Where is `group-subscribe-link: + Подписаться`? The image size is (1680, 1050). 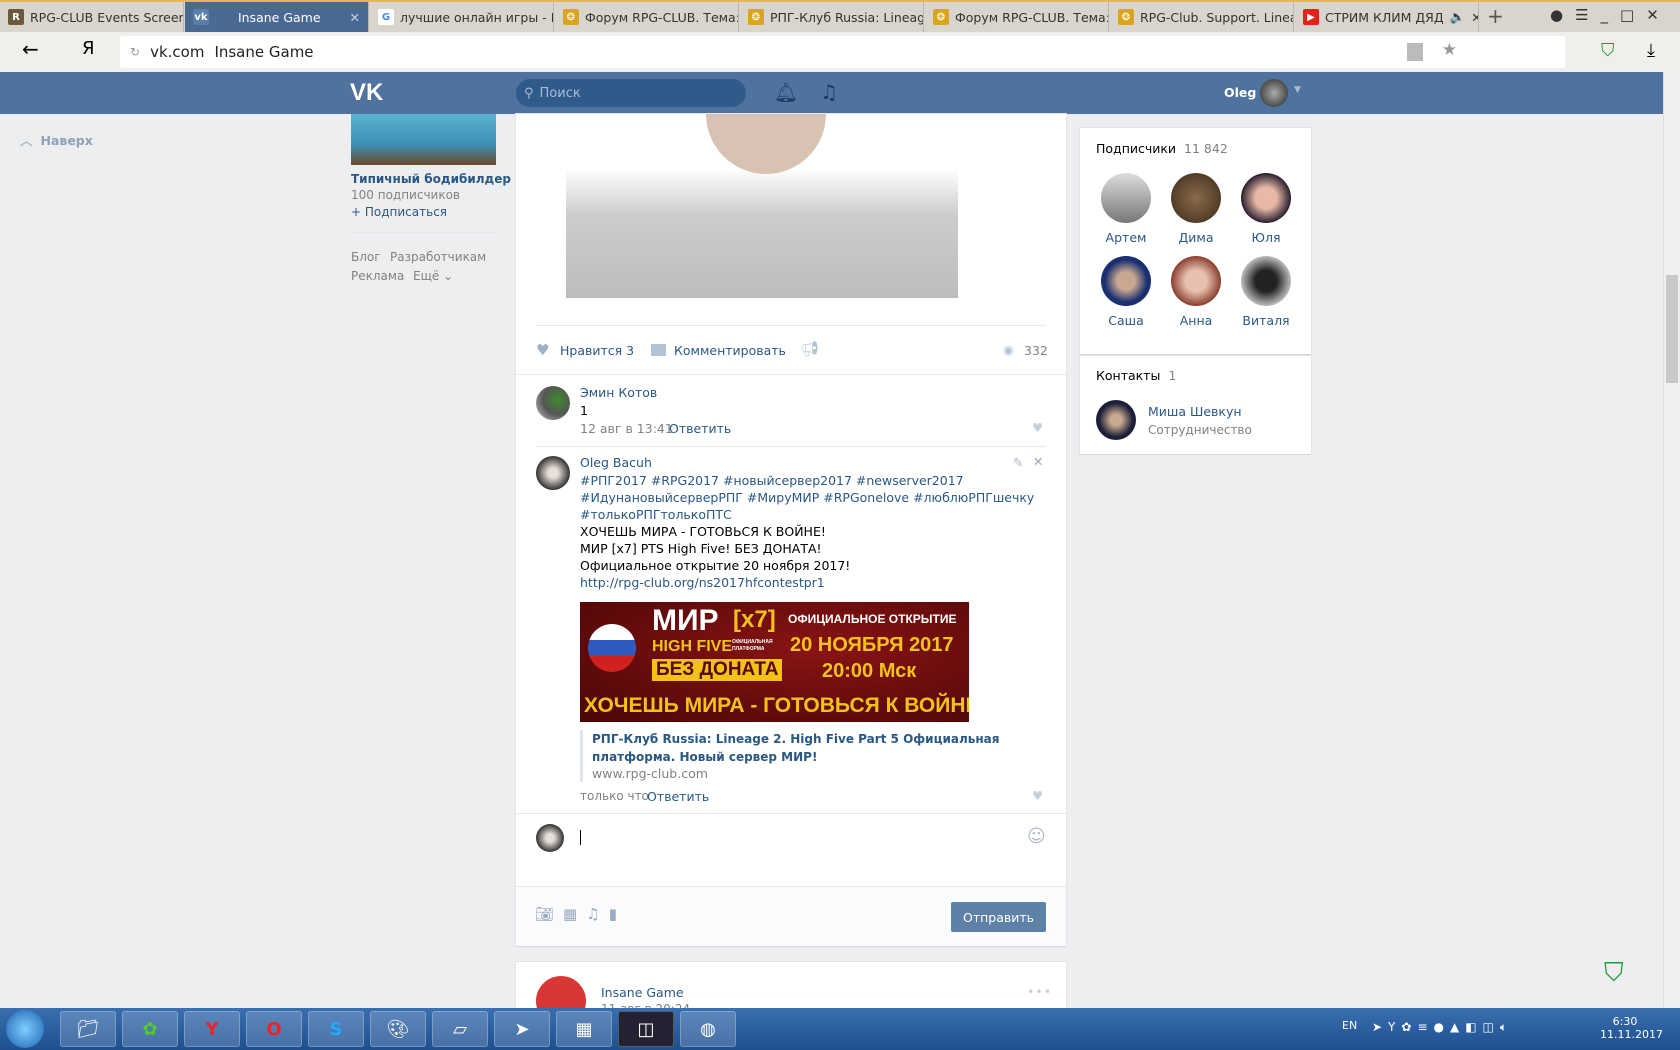 group-subscribe-link: + Подписаться is located at coordinates (399, 212).